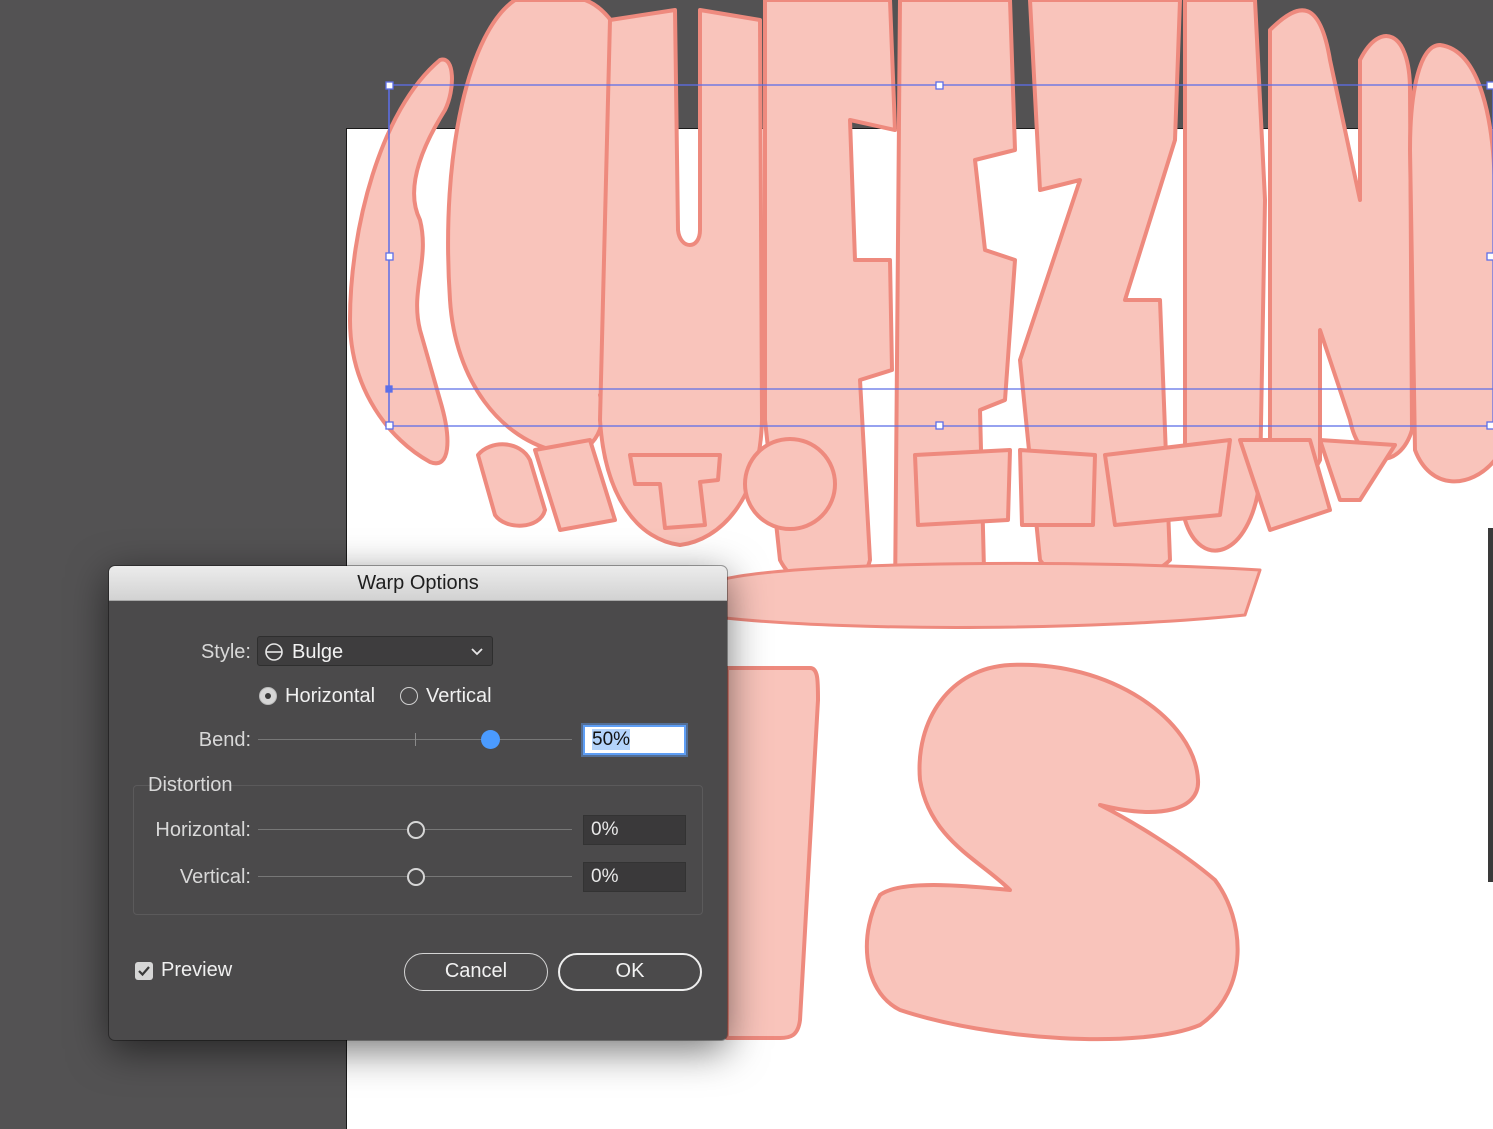 The width and height of the screenshot is (1493, 1129). What do you see at coordinates (190, 785) in the screenshot?
I see `distortion-heading: Distortion` at bounding box center [190, 785].